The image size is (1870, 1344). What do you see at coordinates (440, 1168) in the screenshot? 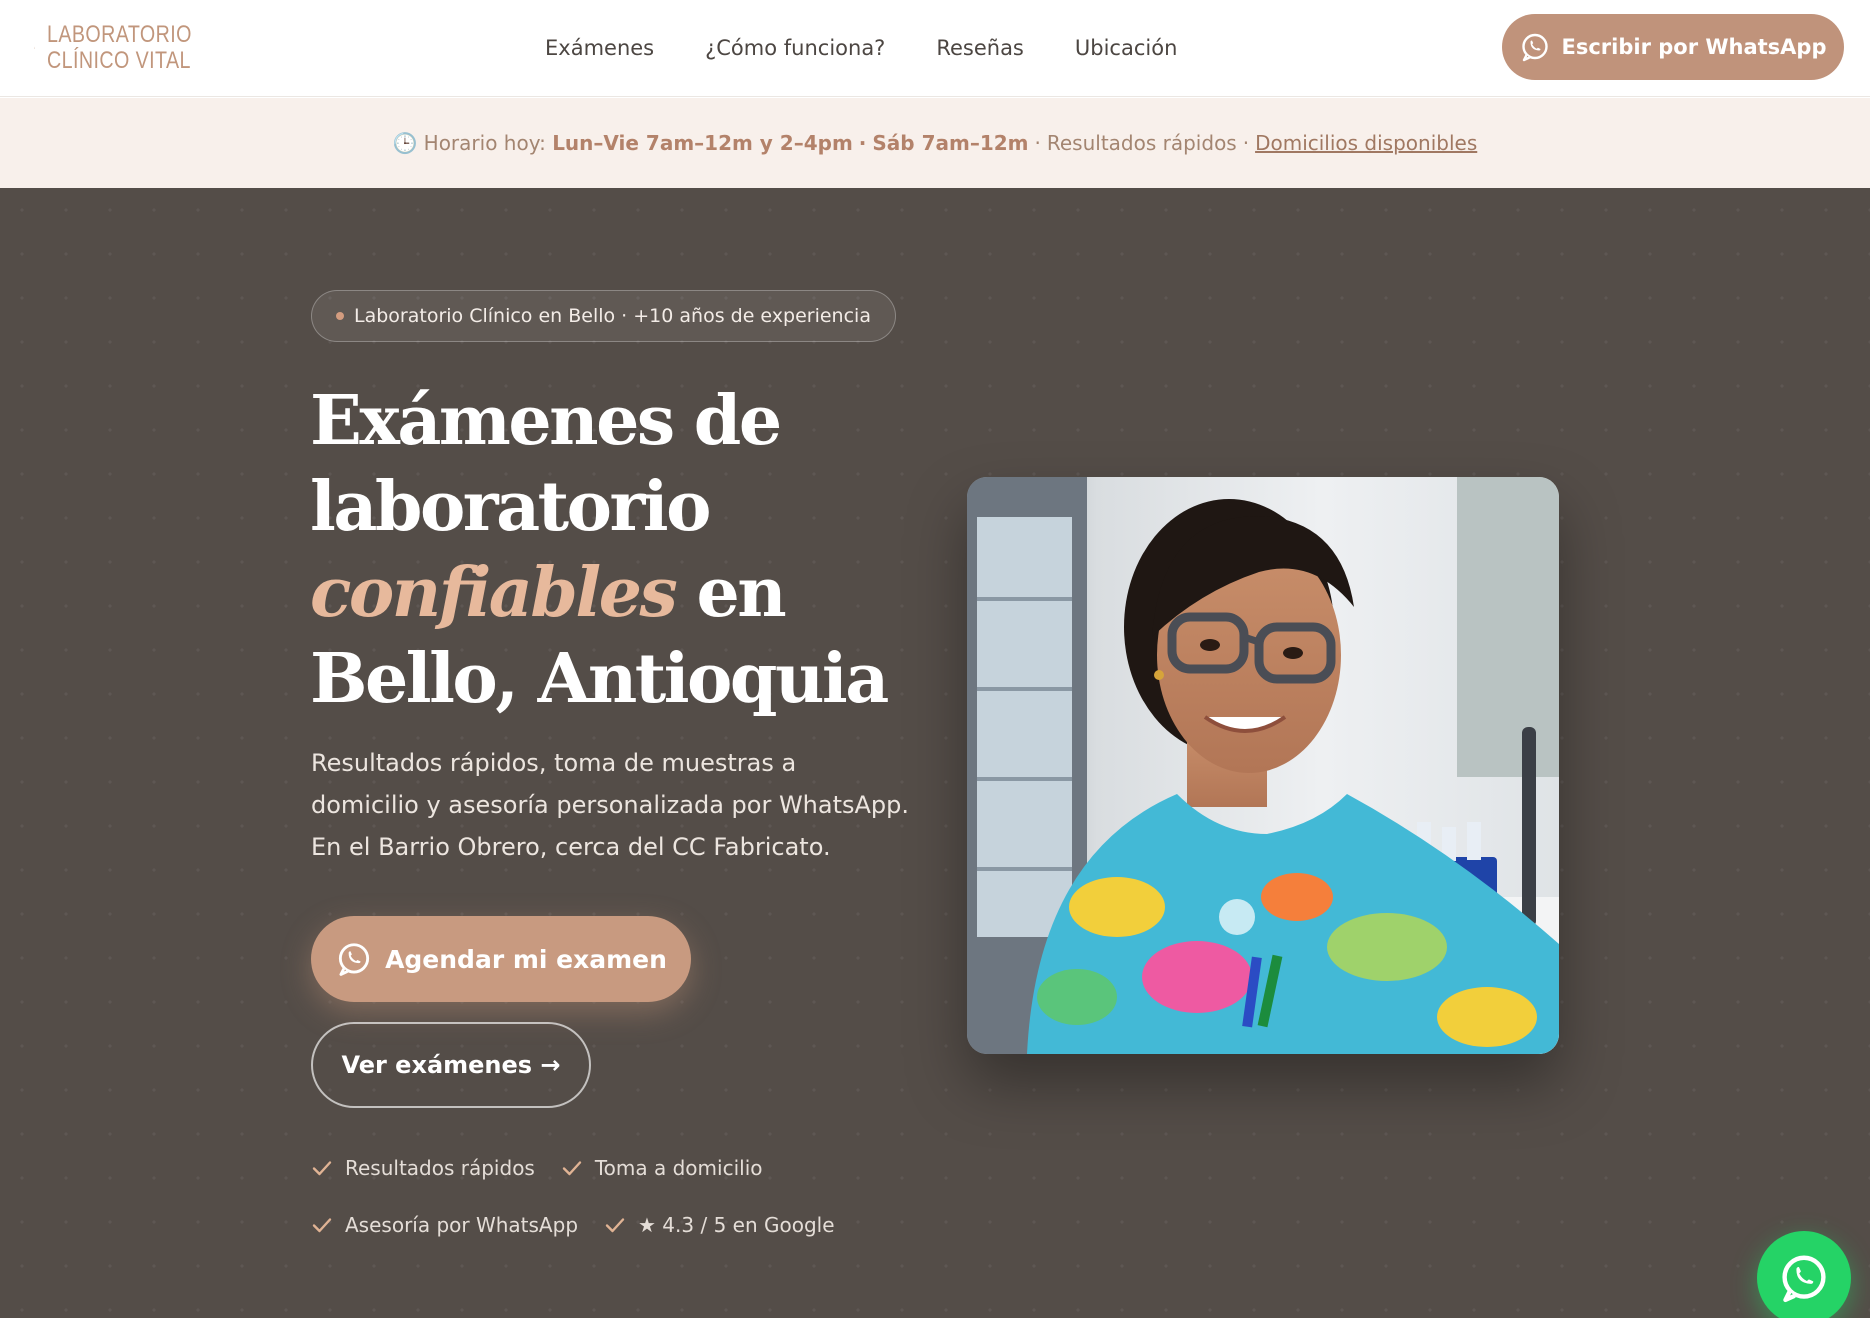
I see `feature-label: Resultados rápidos` at bounding box center [440, 1168].